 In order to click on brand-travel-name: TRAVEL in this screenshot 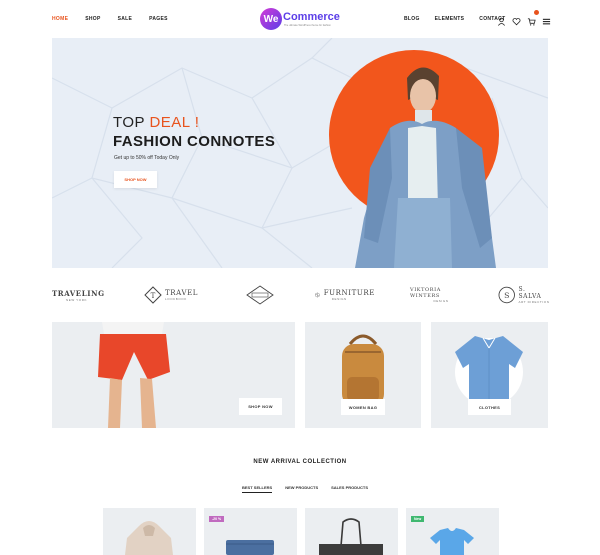, I will do `click(182, 293)`.